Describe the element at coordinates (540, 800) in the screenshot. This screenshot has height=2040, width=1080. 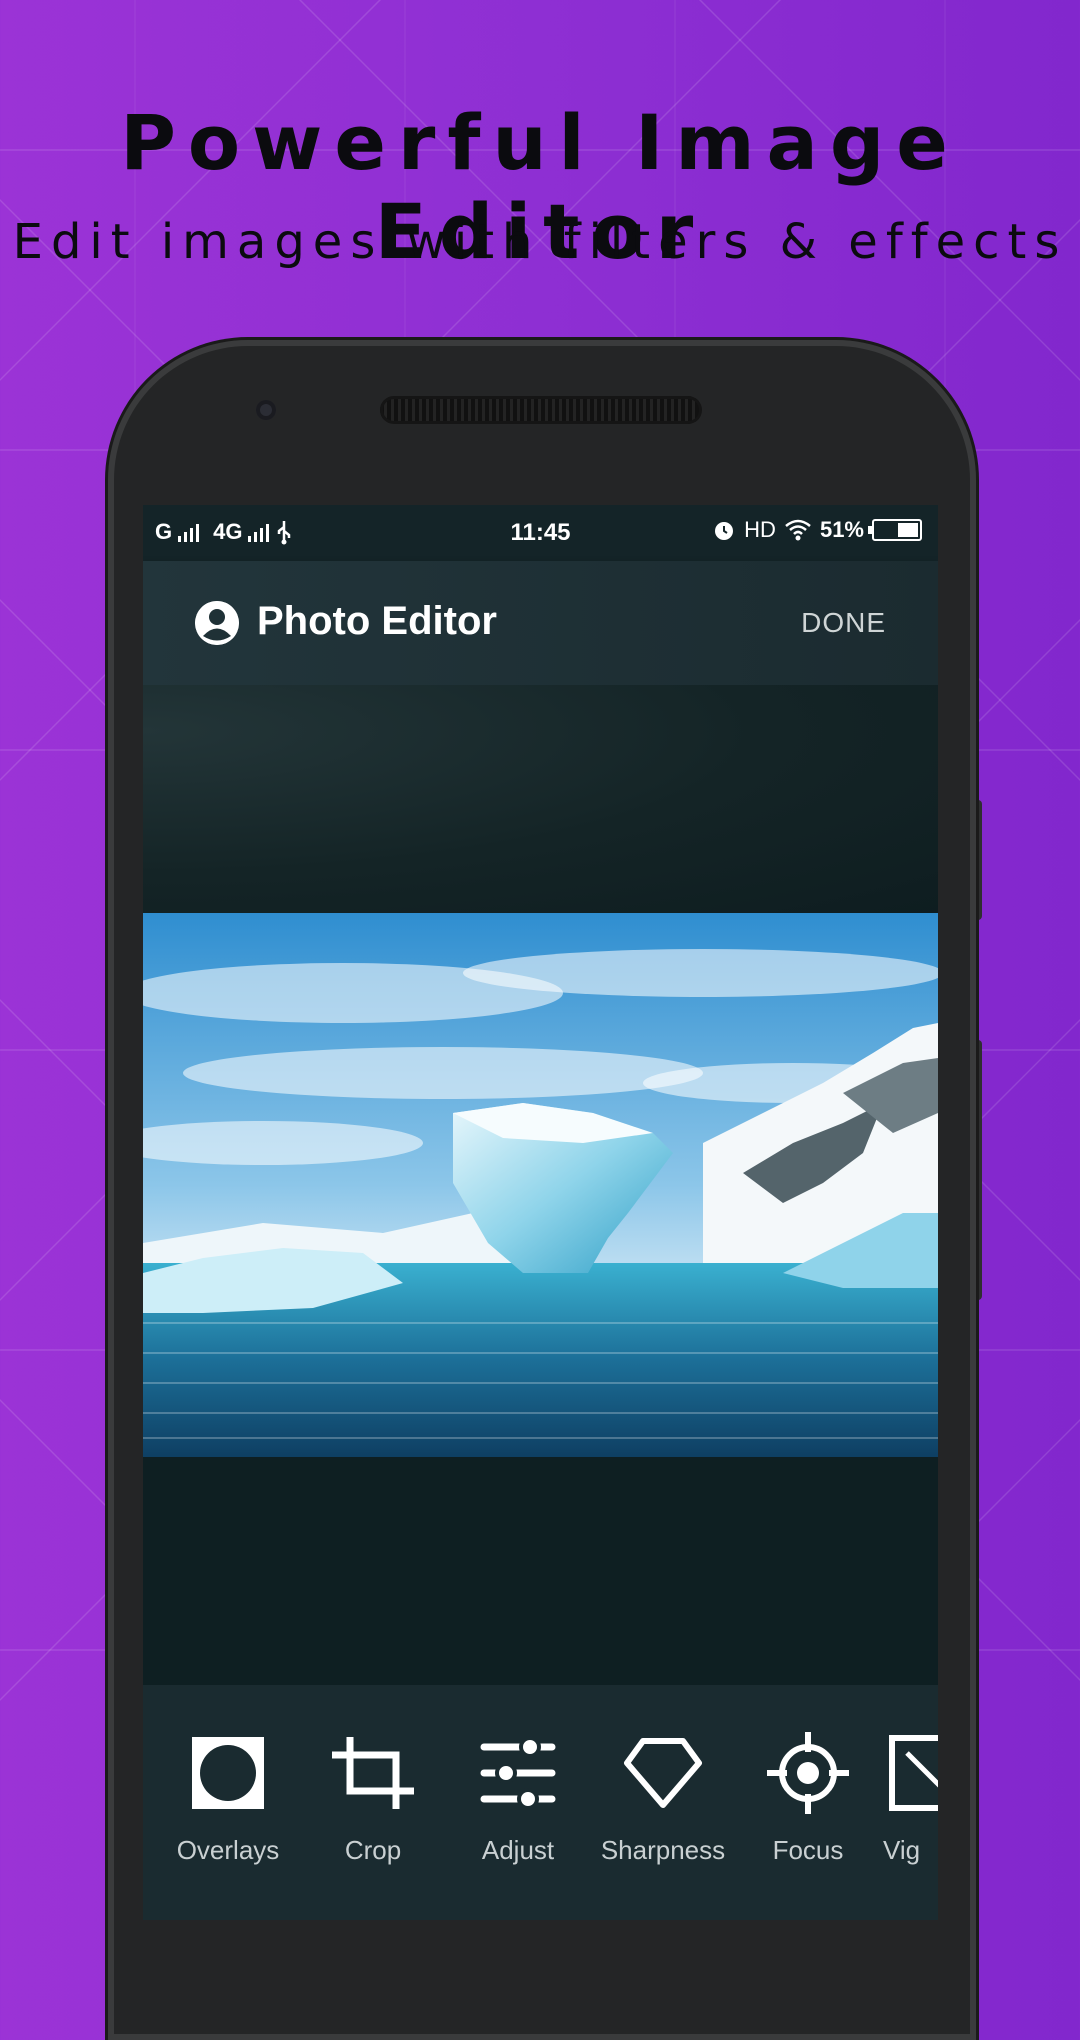
I see `canvas-area-top` at that location.